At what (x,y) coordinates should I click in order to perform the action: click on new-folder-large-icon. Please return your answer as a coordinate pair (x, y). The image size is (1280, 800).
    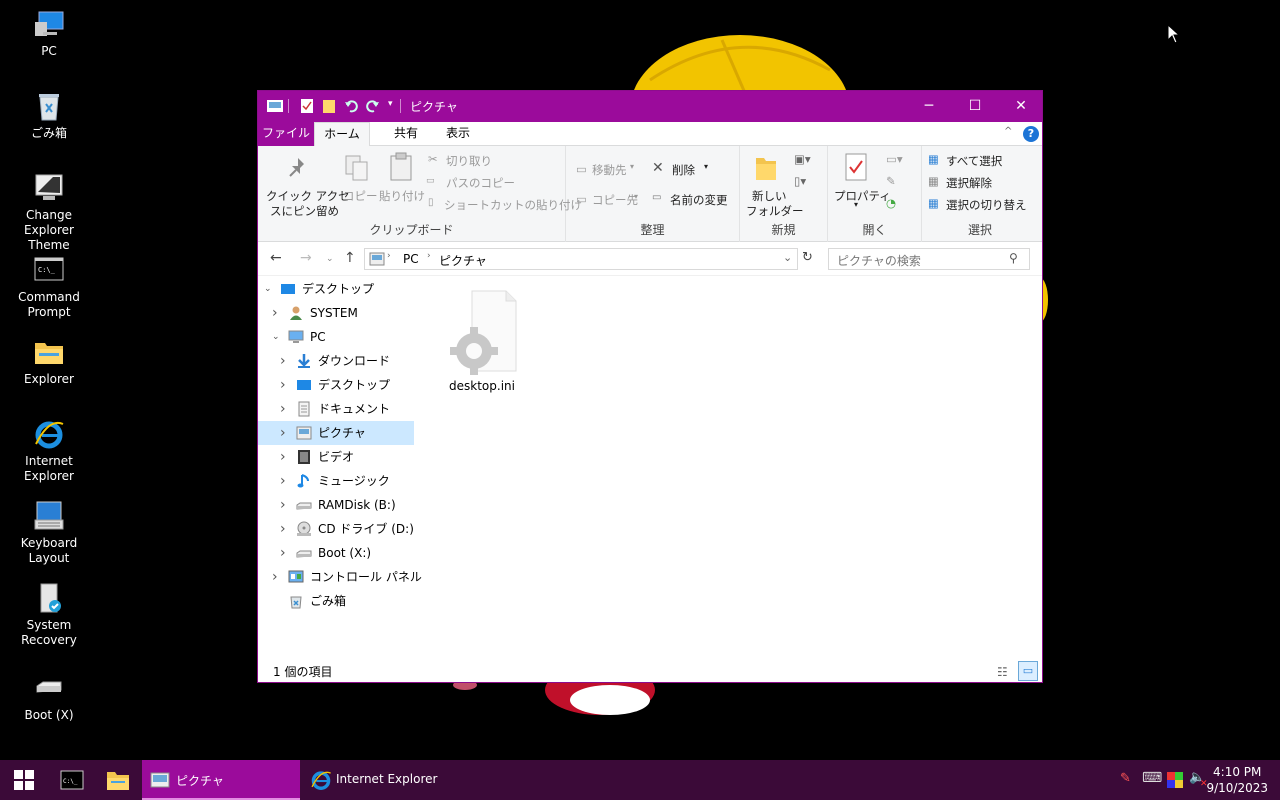
    Looking at the image, I should click on (766, 169).